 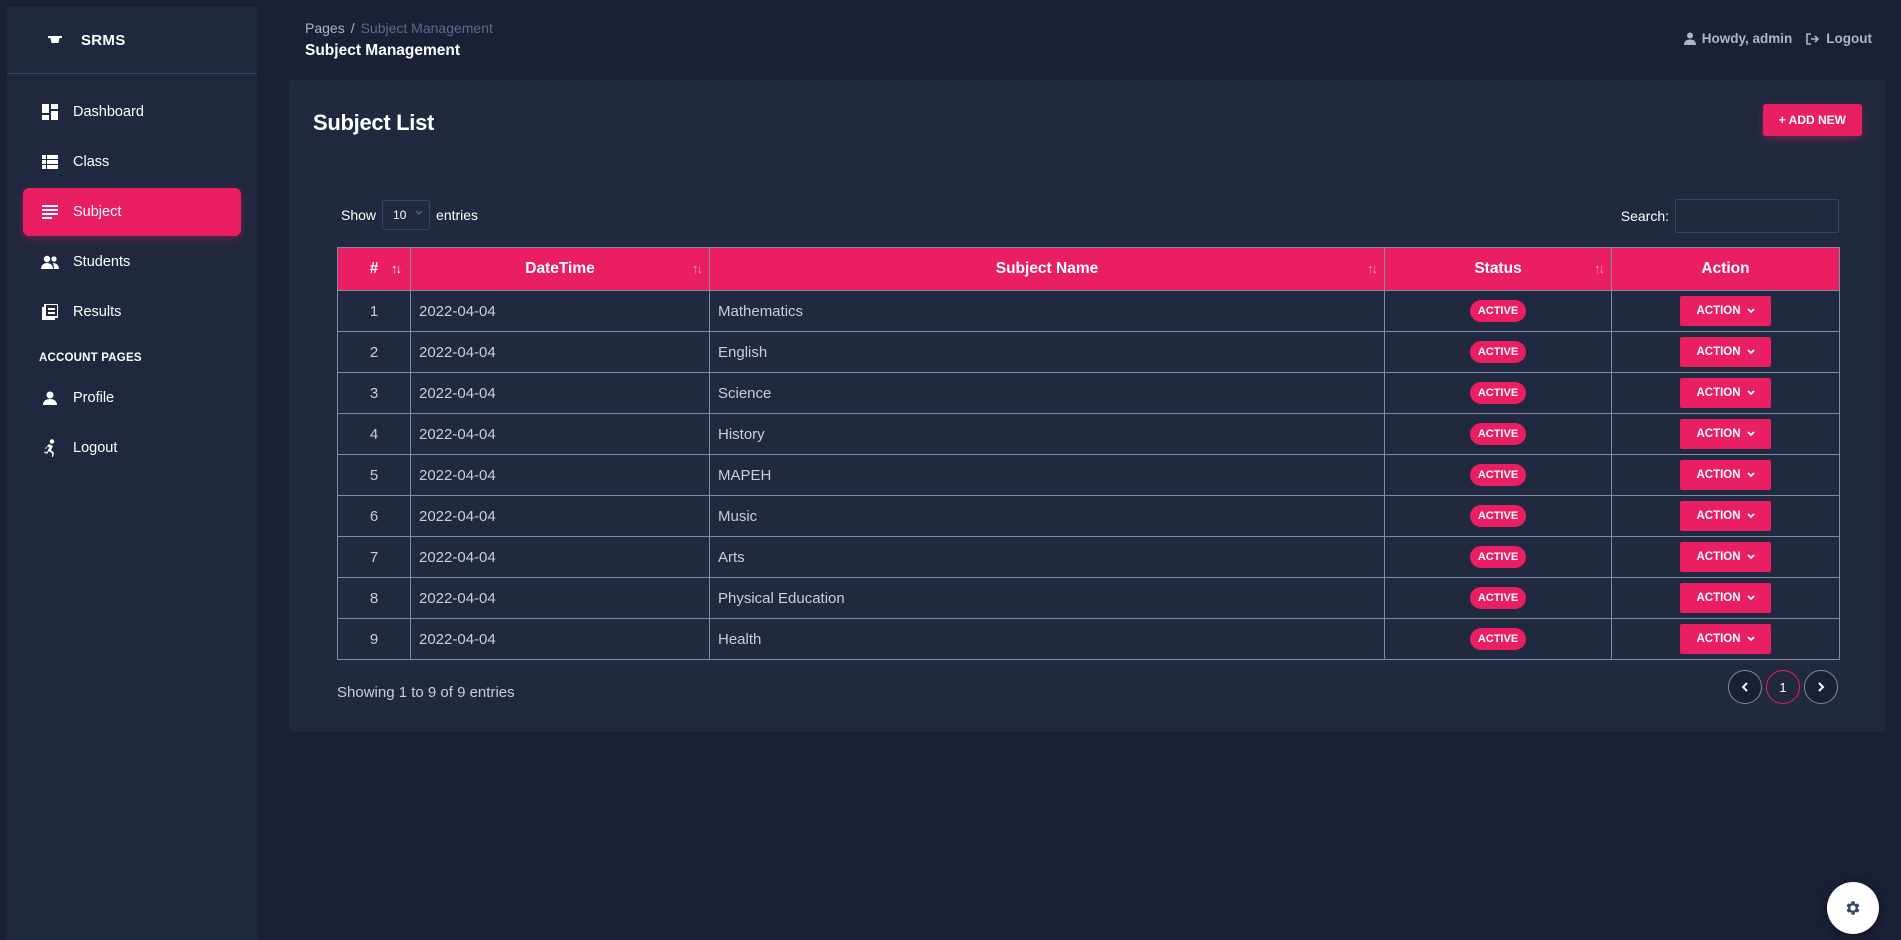 What do you see at coordinates (132, 448) in the screenshot?
I see `sidebar-item-logout: Logout` at bounding box center [132, 448].